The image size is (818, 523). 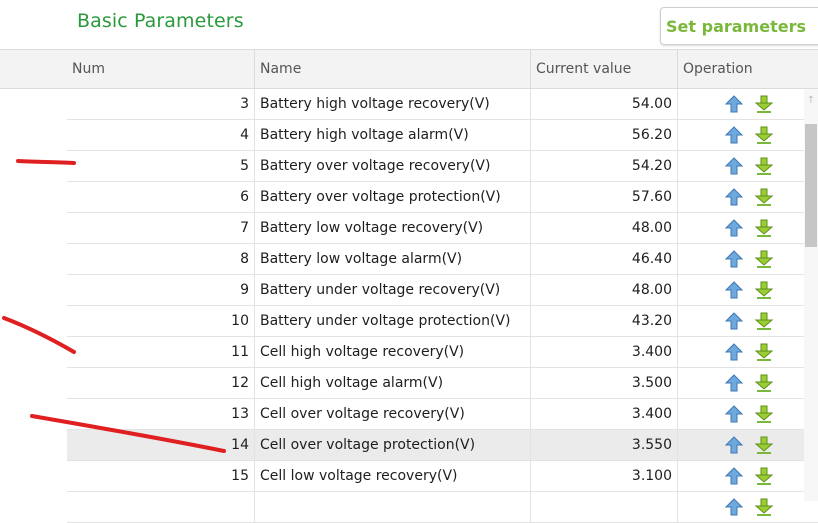 What do you see at coordinates (392, 228) in the screenshot?
I see `row-name: Battery low voltage recovery(V)` at bounding box center [392, 228].